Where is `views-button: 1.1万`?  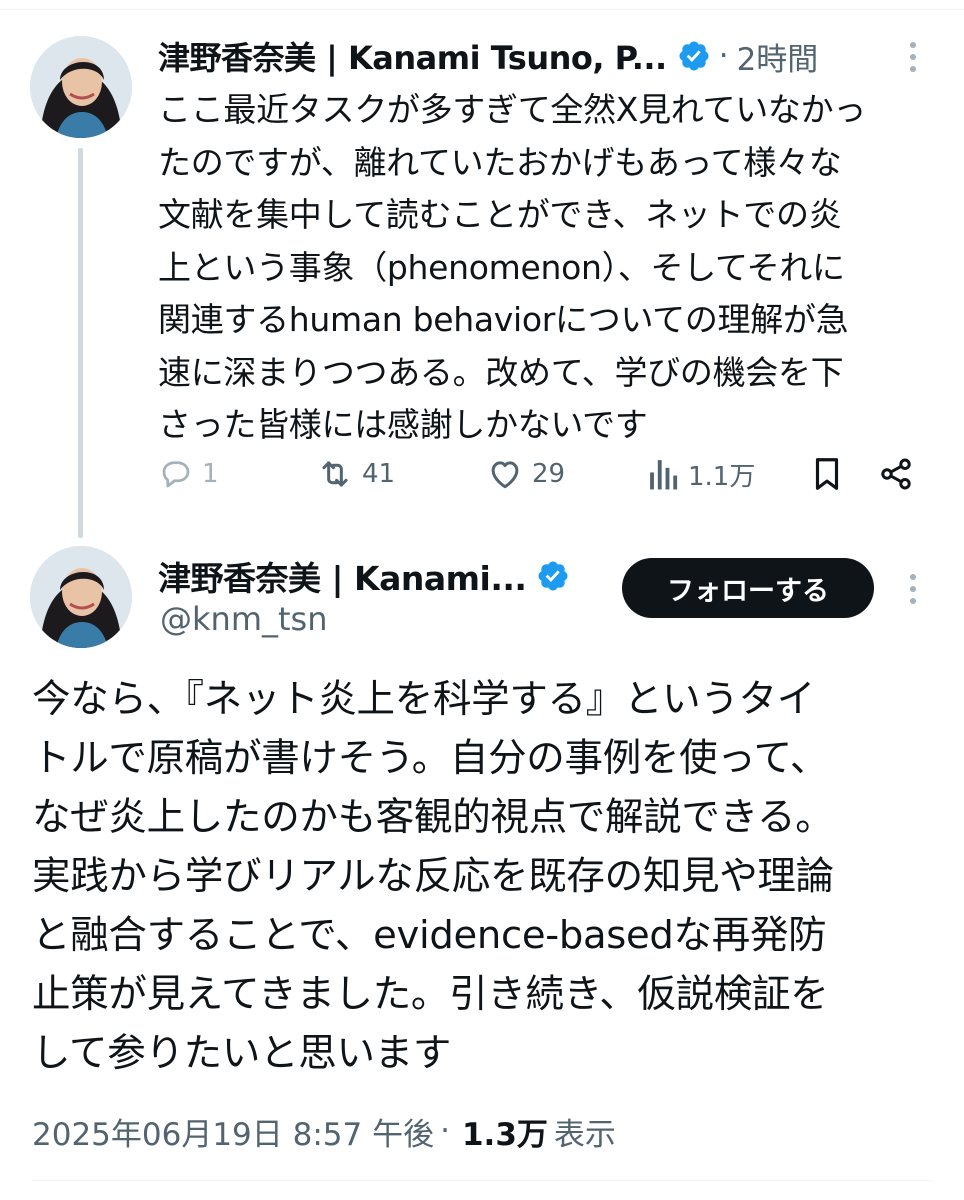 views-button: 1.1万 is located at coordinates (701, 474).